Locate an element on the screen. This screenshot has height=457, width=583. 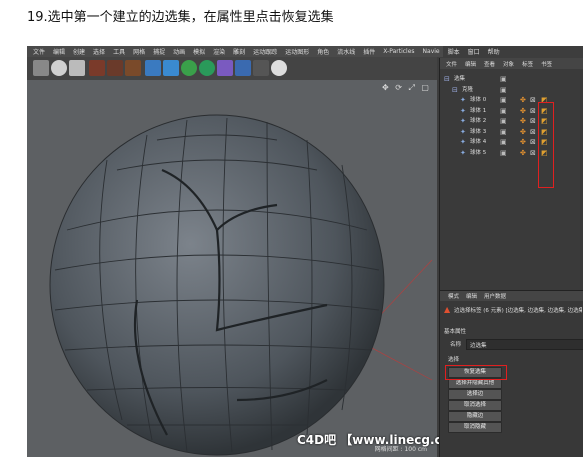
menu-item: 帮助 is located at coordinates (494, 51).